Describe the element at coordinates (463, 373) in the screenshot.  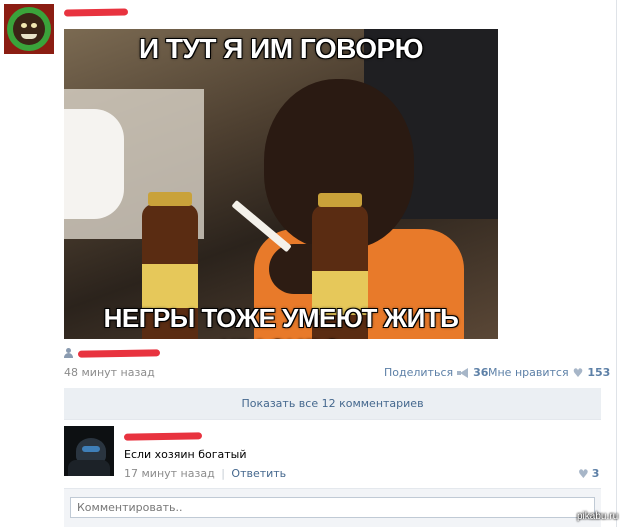
I see `megaphone-icon` at that location.